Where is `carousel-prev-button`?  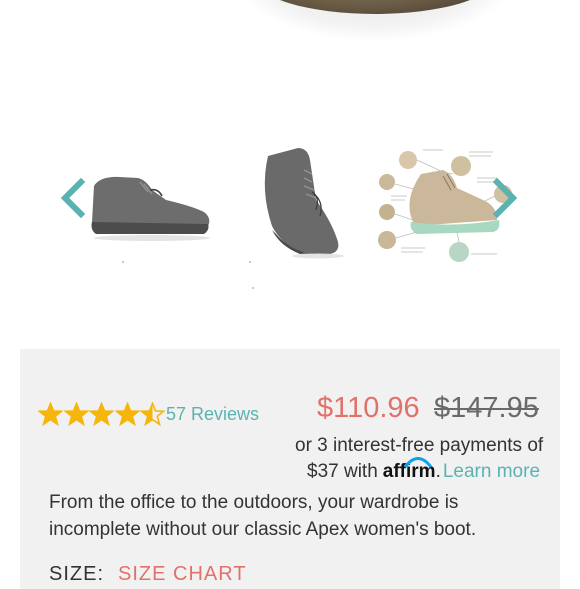 carousel-prev-button is located at coordinates (73, 198).